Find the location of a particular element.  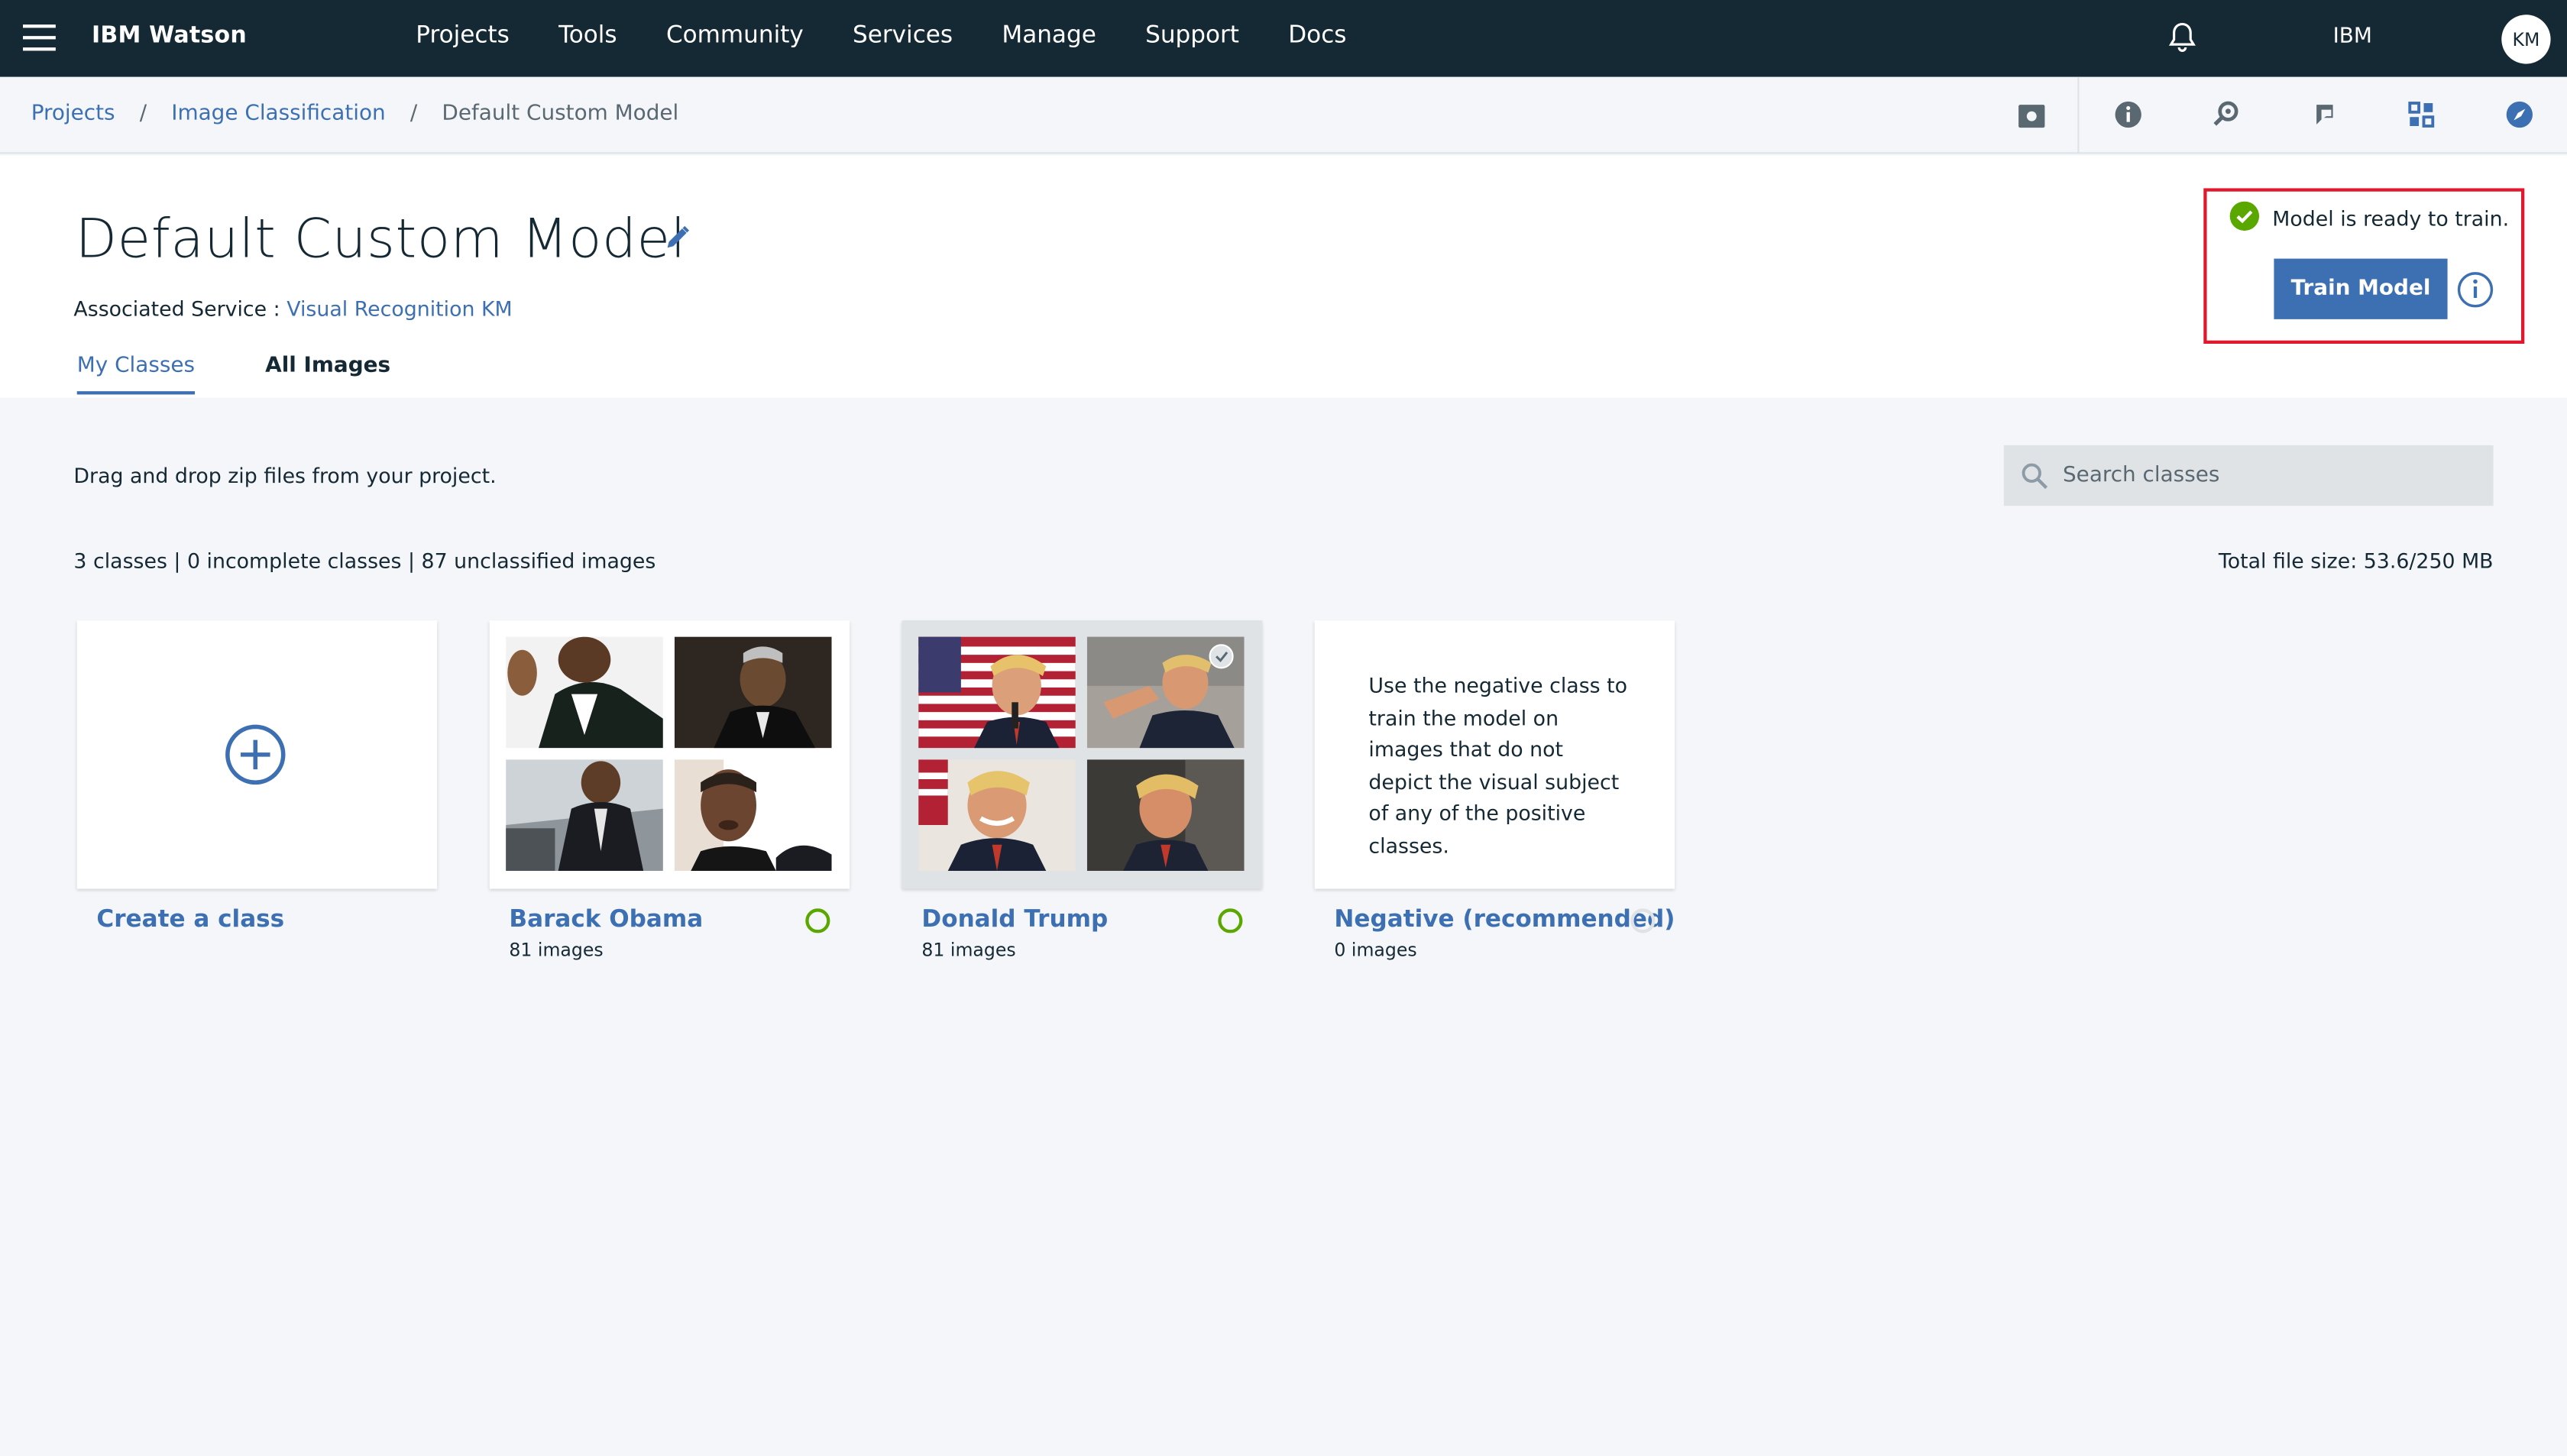

edit-pencil-icon is located at coordinates (678, 237).